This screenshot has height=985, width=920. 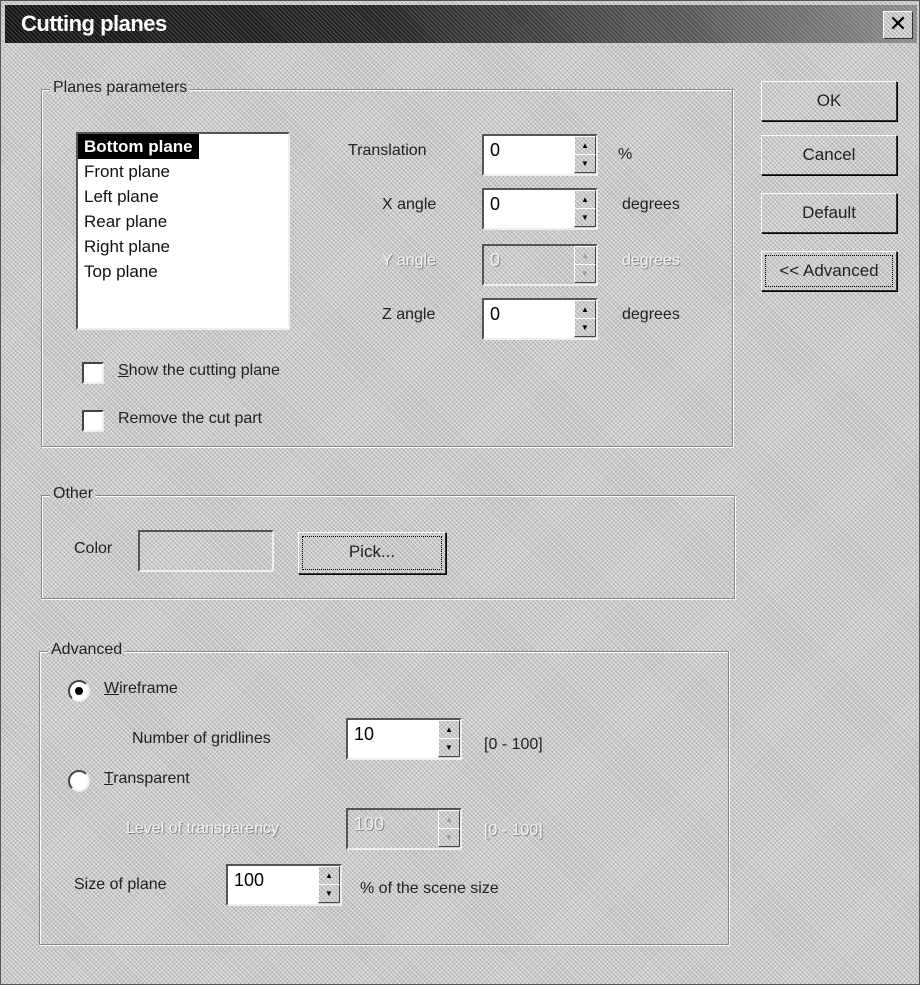 I want to click on transparency-arrows: ▲ ▼, so click(x=449, y=829).